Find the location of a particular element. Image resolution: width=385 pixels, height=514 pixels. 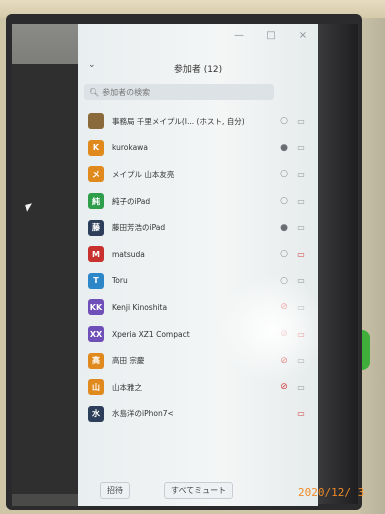

participant-name: kurokawa is located at coordinates (130, 148).